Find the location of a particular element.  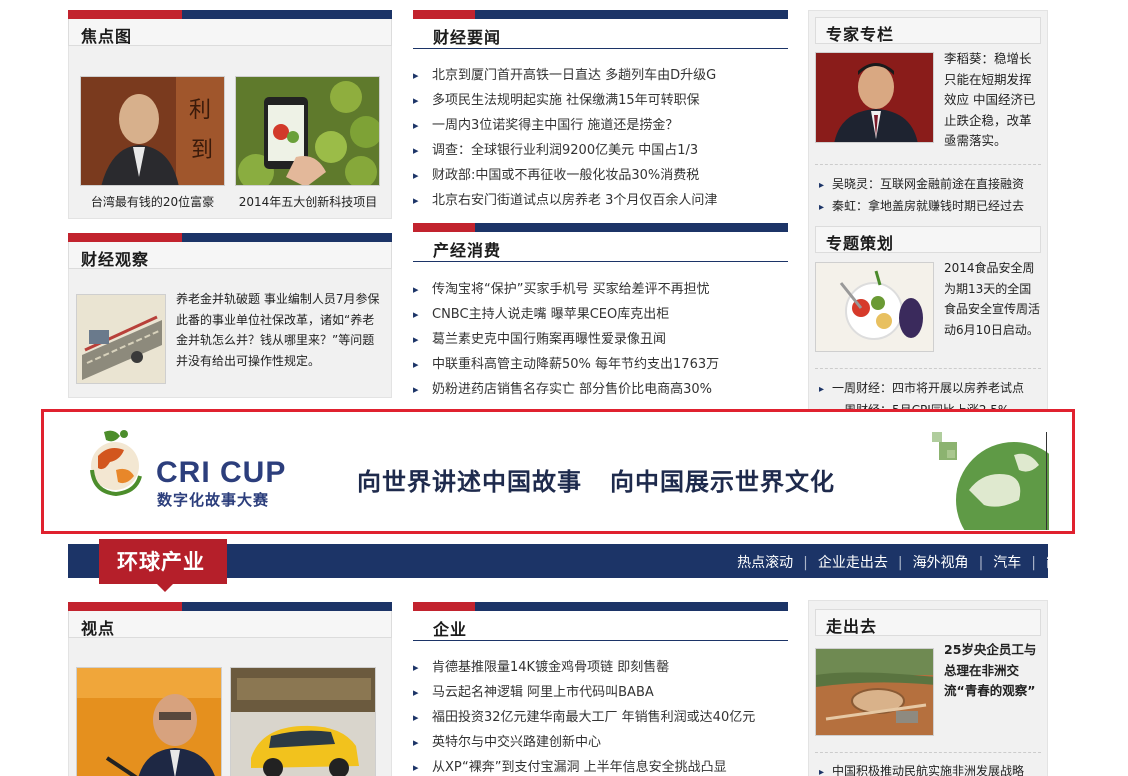

list-item: ▸ 北京到厦门首开高铁一日直达 多趟列车由D升级G is located at coordinates (600, 75).